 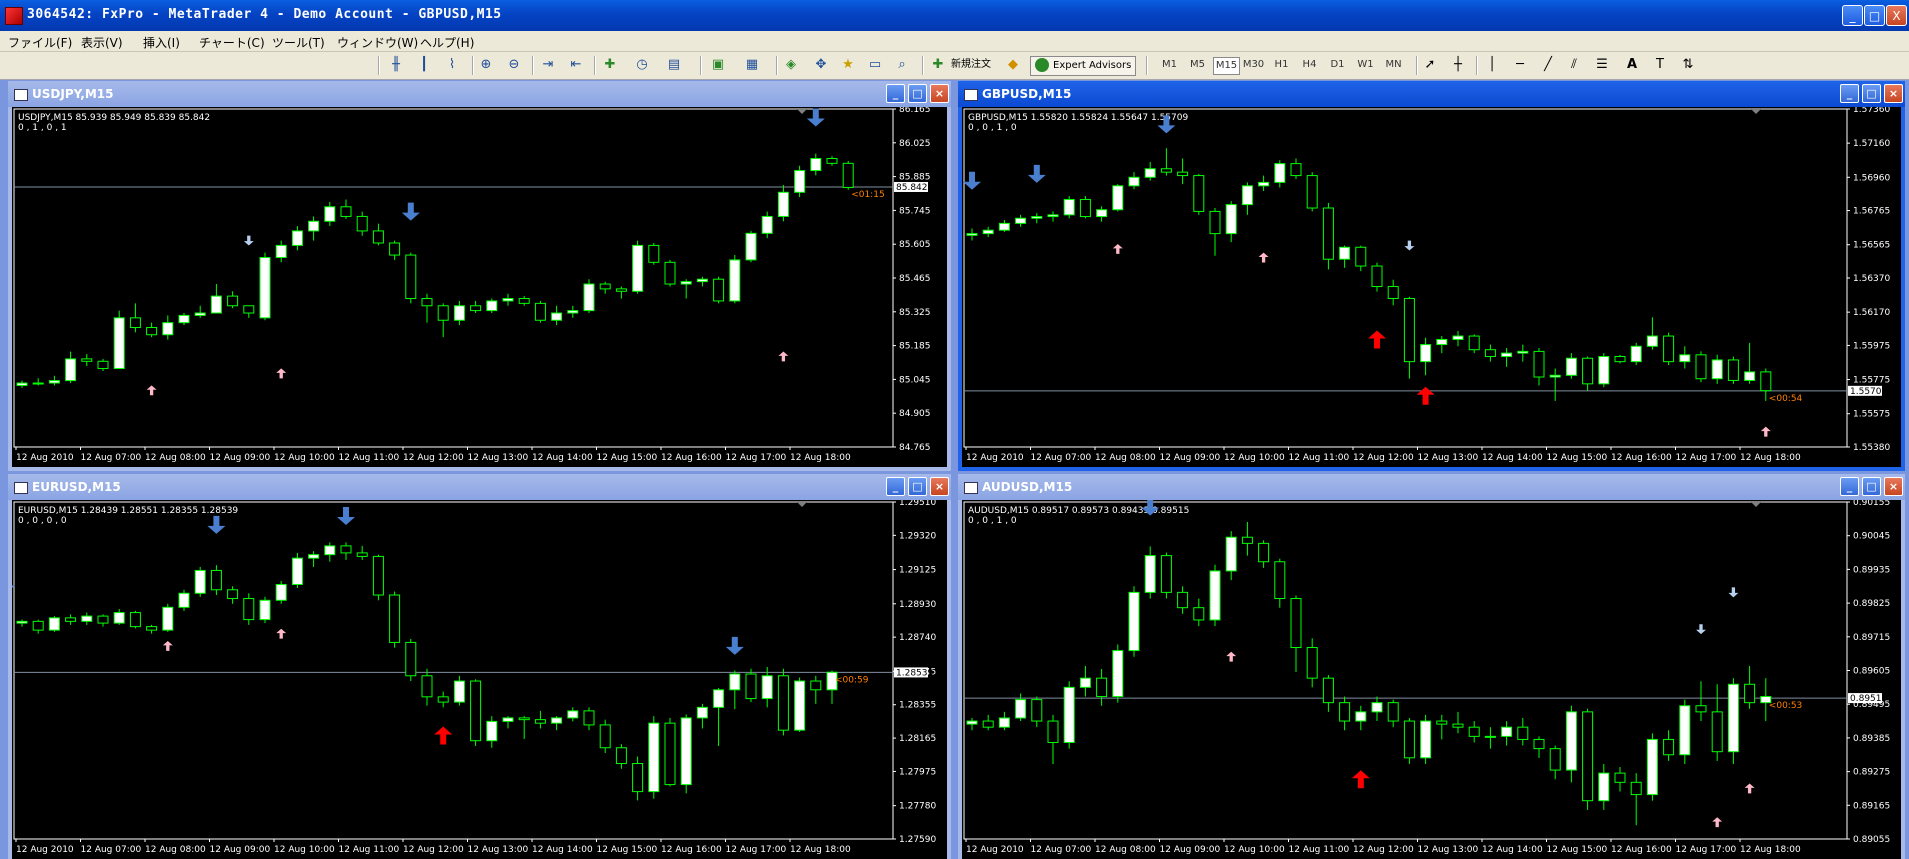 I want to click on crosshair-icon: ┼, so click(x=1458, y=65).